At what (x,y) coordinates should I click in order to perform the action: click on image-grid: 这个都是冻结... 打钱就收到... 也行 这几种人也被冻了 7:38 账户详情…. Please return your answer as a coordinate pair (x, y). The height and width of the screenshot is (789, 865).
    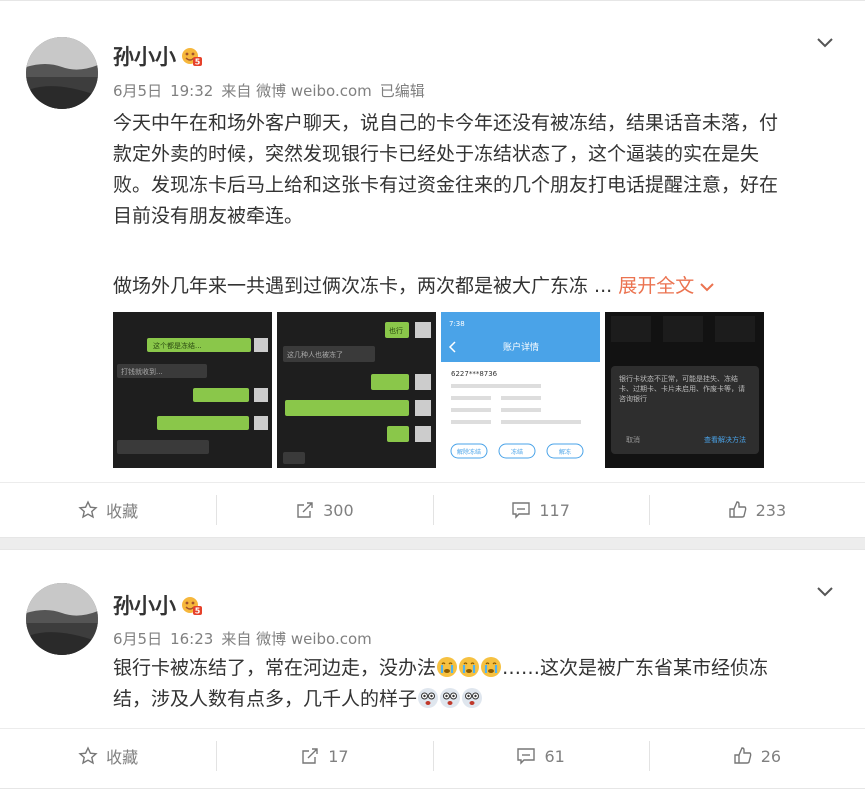
    Looking at the image, I should click on (438, 390).